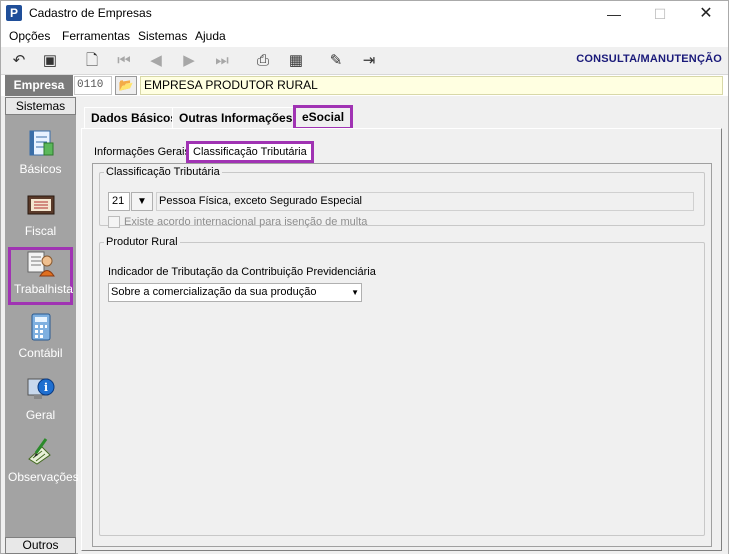 This screenshot has height=554, width=729. I want to click on sidebar-item-observacoes: Observações, so click(43, 464).